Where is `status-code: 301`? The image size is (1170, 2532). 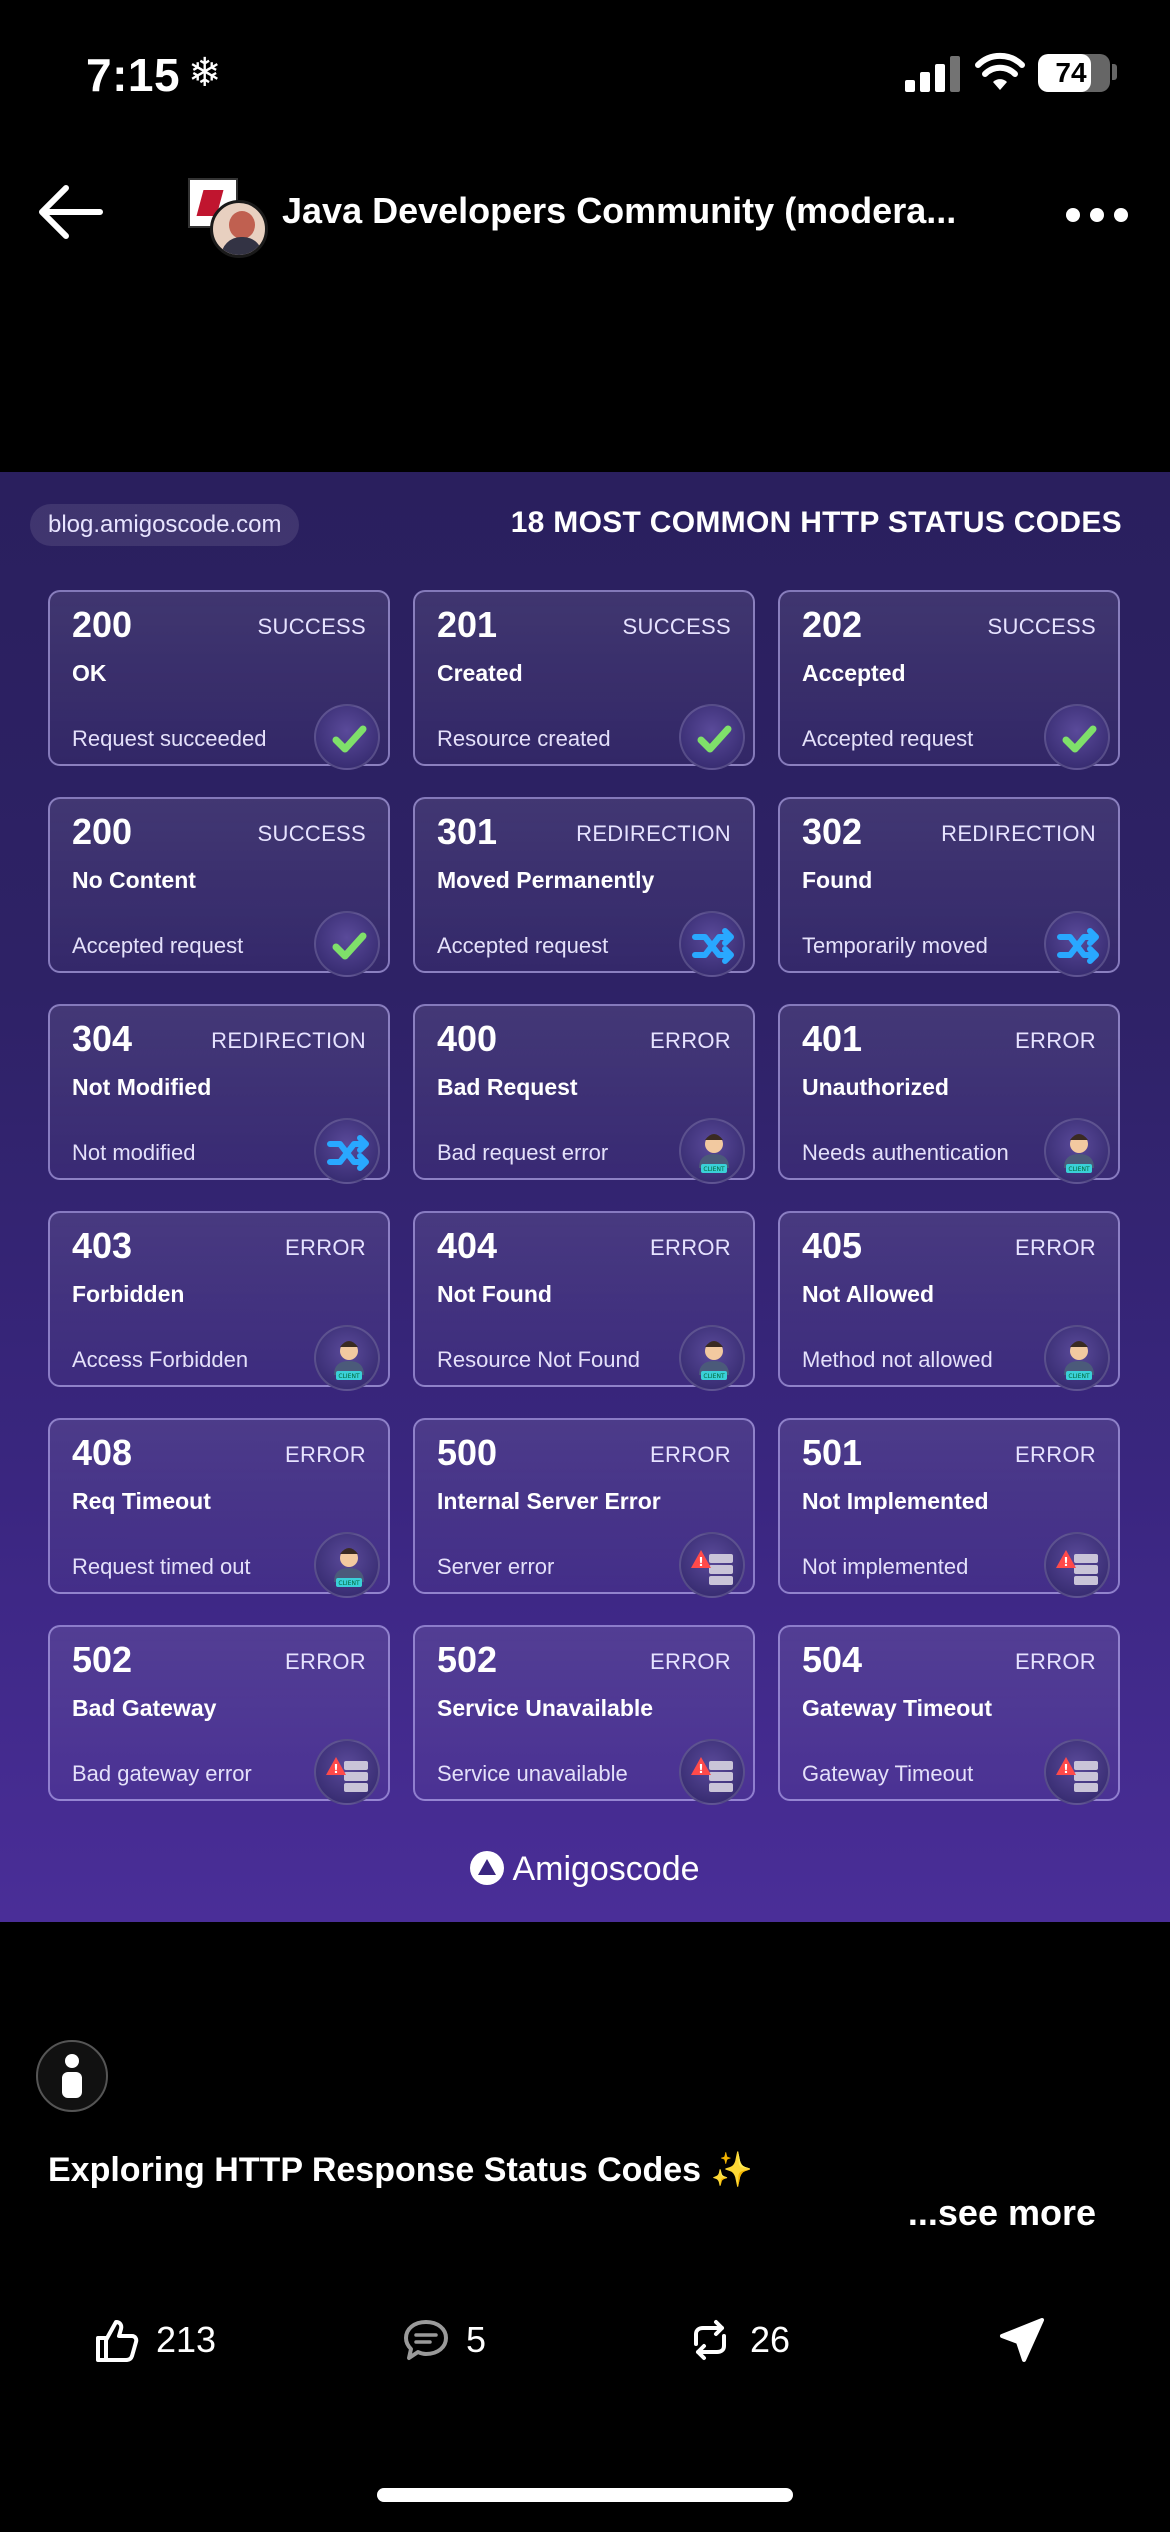
status-code: 301 is located at coordinates (467, 831).